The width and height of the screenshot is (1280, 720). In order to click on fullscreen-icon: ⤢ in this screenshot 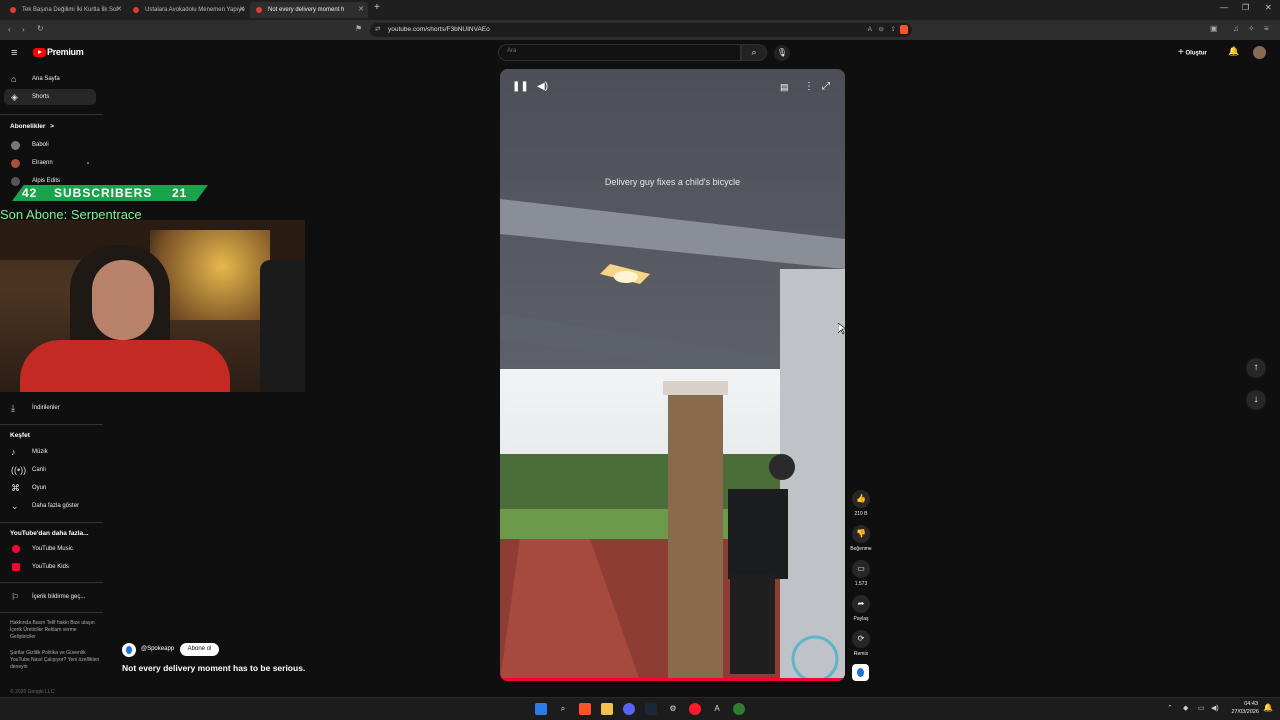, I will do `click(826, 86)`.